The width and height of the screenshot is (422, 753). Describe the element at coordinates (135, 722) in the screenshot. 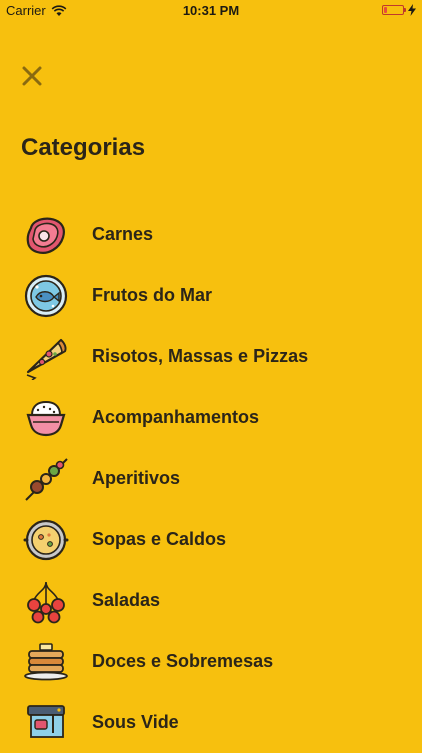

I see `category-label: Sous Vide` at that location.